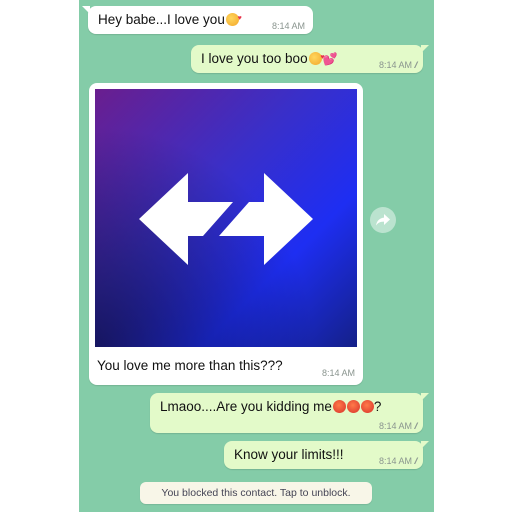  I want to click on forward-icon, so click(383, 220).